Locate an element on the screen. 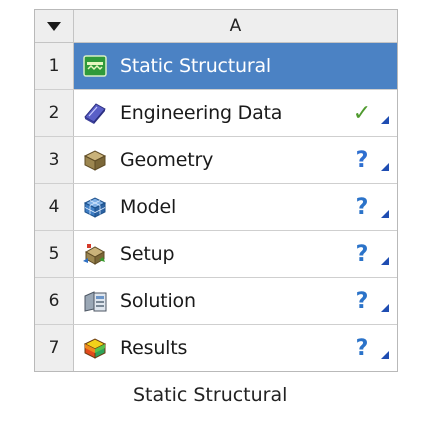  system-row-1: 1 Static Structural is located at coordinates (216, 66).